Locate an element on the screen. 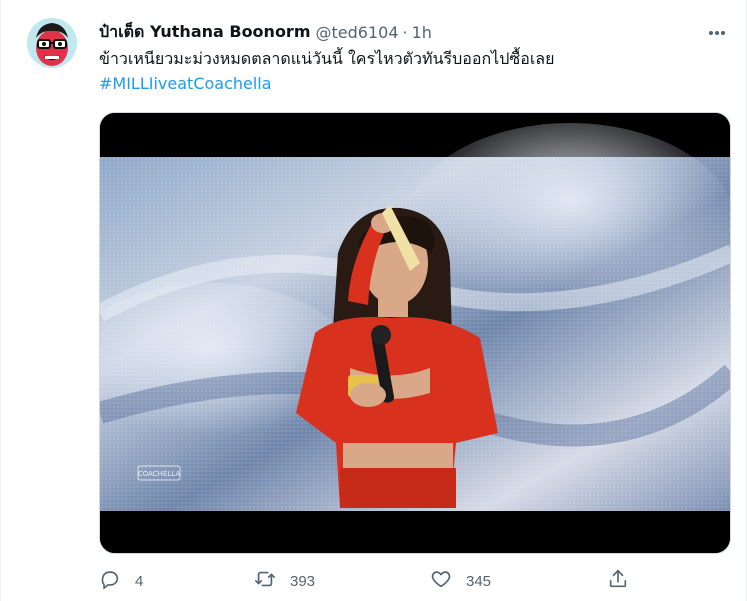  more-options-icon is located at coordinates (717, 33).